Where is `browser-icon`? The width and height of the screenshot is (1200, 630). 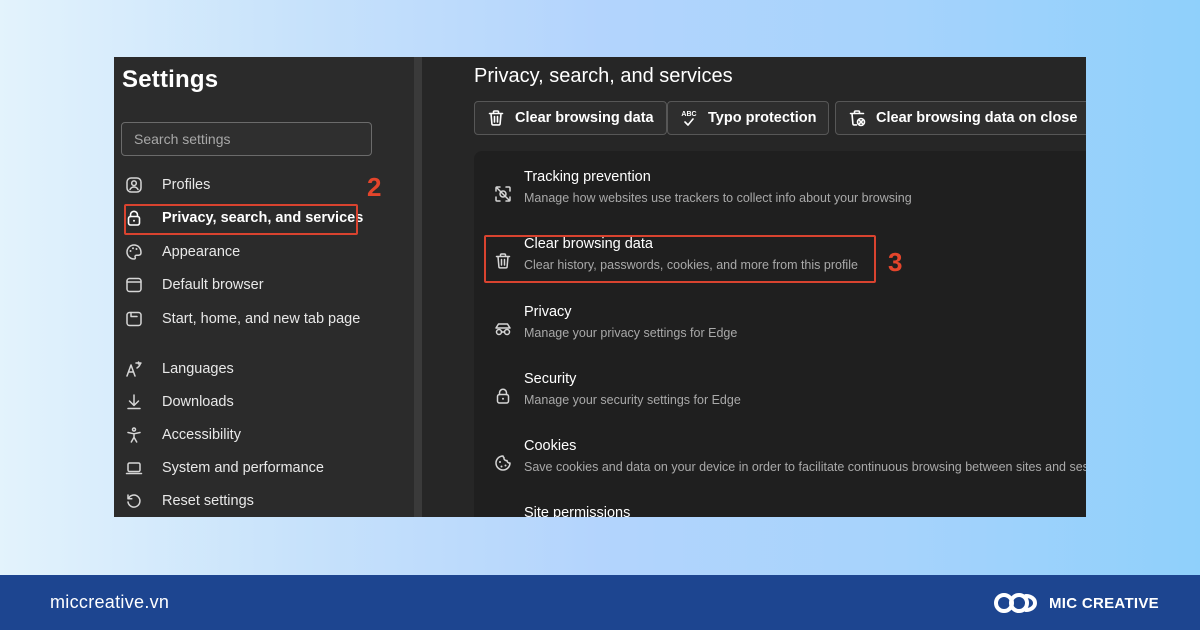 browser-icon is located at coordinates (134, 285).